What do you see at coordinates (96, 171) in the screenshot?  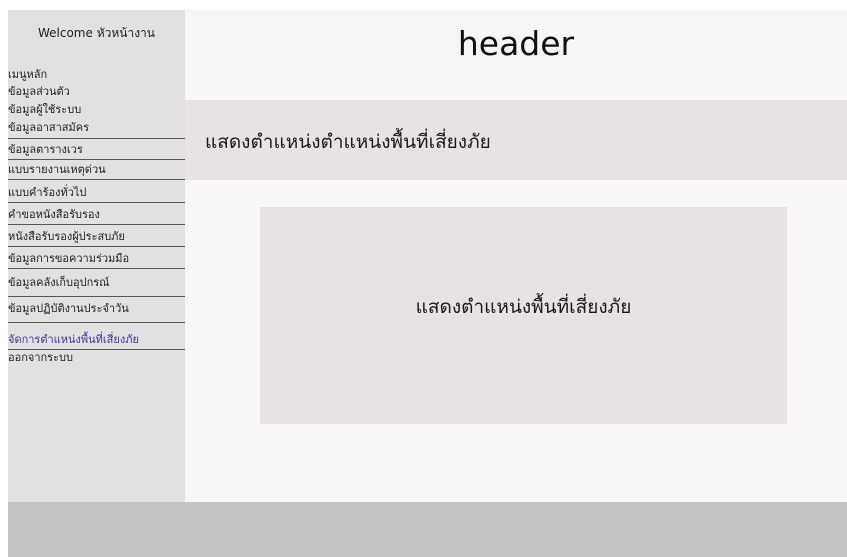 I see `sidebar-item-urgent-report: แบบรายงานเหตุด่วน` at bounding box center [96, 171].